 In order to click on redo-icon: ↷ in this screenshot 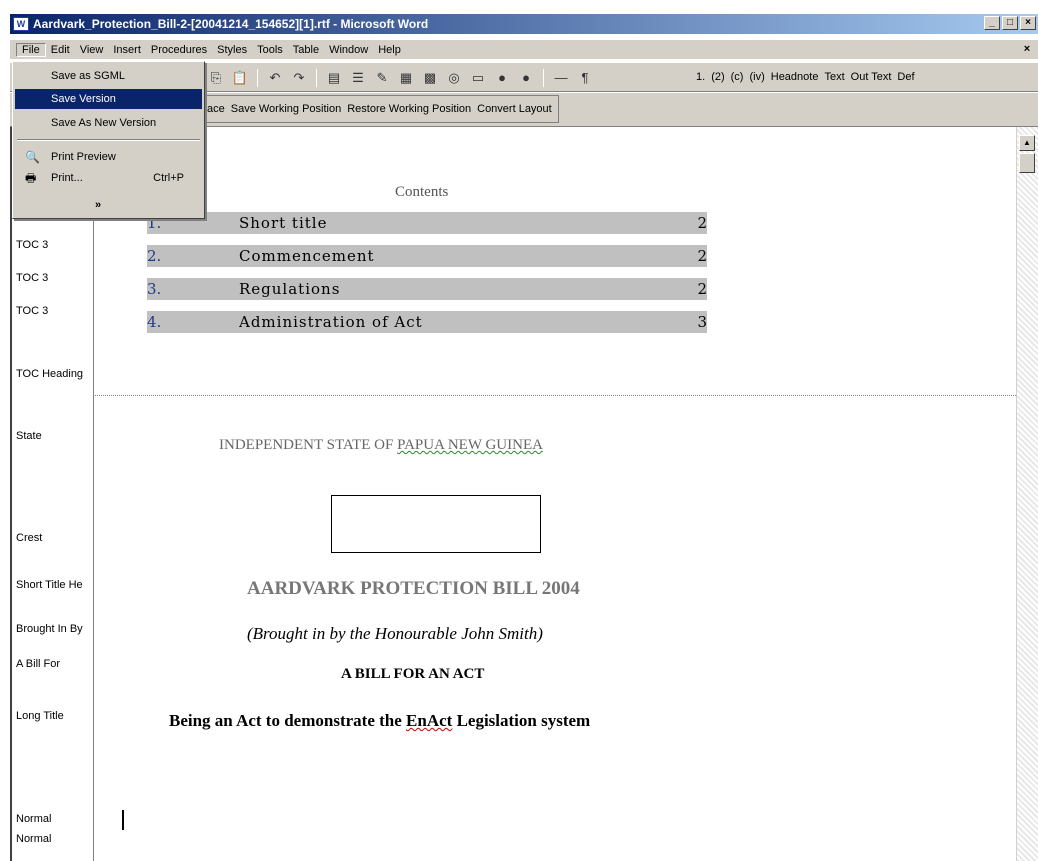, I will do `click(299, 78)`.